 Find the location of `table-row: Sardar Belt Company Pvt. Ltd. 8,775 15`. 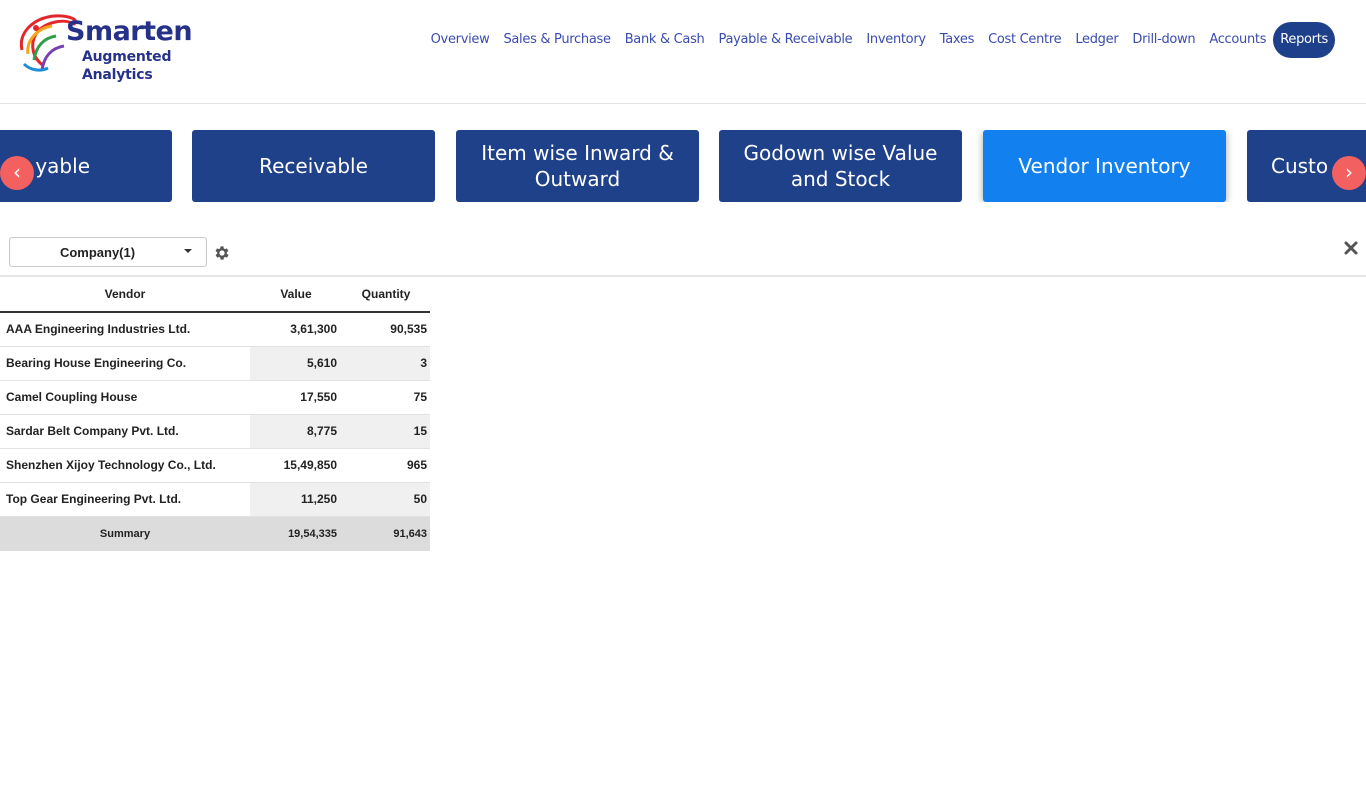

table-row: Sardar Belt Company Pvt. Ltd. 8,775 15 is located at coordinates (215, 431).